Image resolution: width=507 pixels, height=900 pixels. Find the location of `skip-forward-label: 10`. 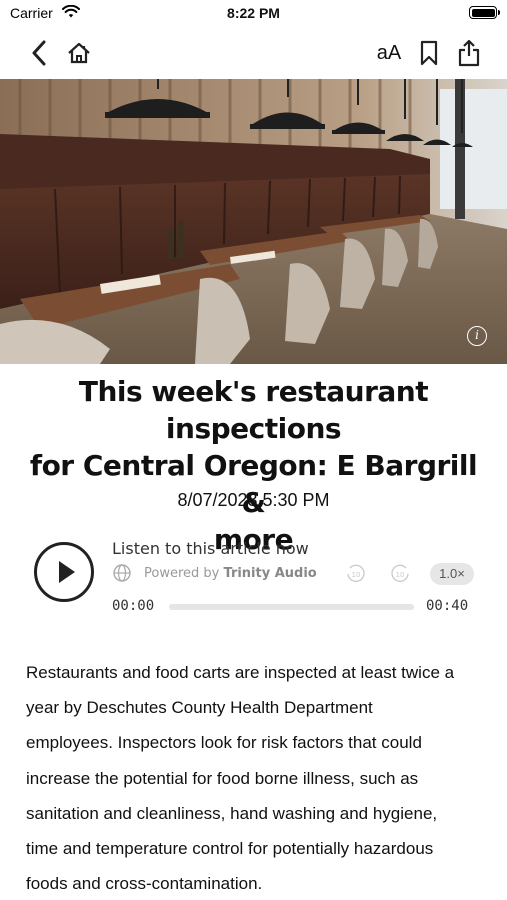

skip-forward-label: 10 is located at coordinates (400, 575).